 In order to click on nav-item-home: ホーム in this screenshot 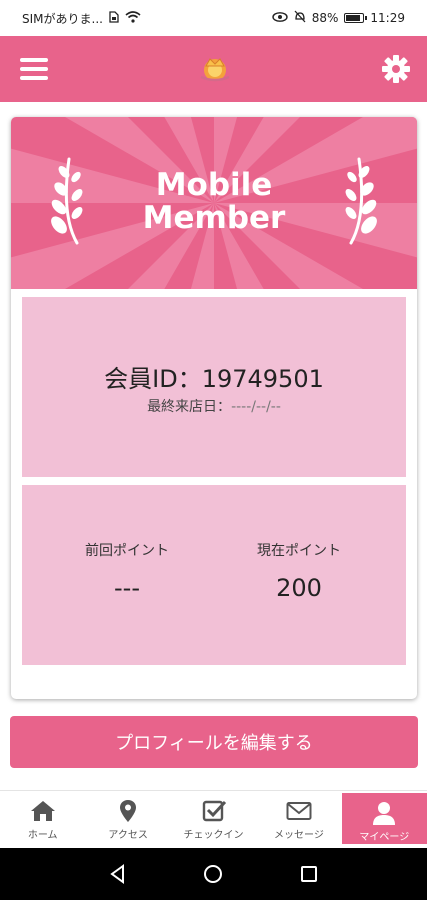, I will do `click(42, 819)`.